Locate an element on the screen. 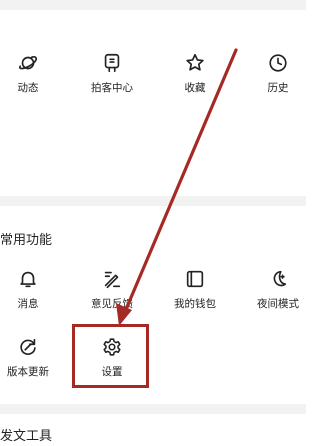 Image resolution: width=320 pixels, height=446 pixels. function-wallet: 我的钱包 is located at coordinates (195, 296).